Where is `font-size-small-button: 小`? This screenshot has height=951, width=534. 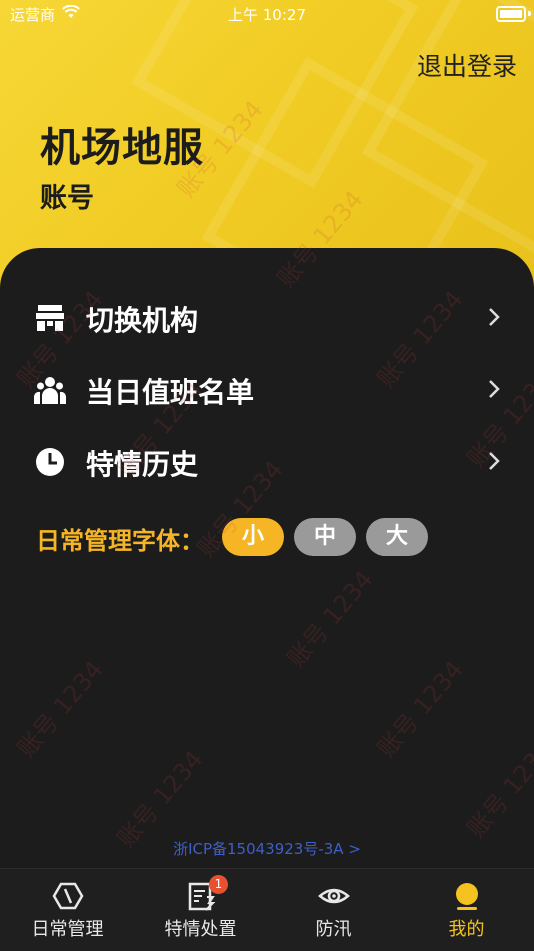 font-size-small-button: 小 is located at coordinates (253, 537).